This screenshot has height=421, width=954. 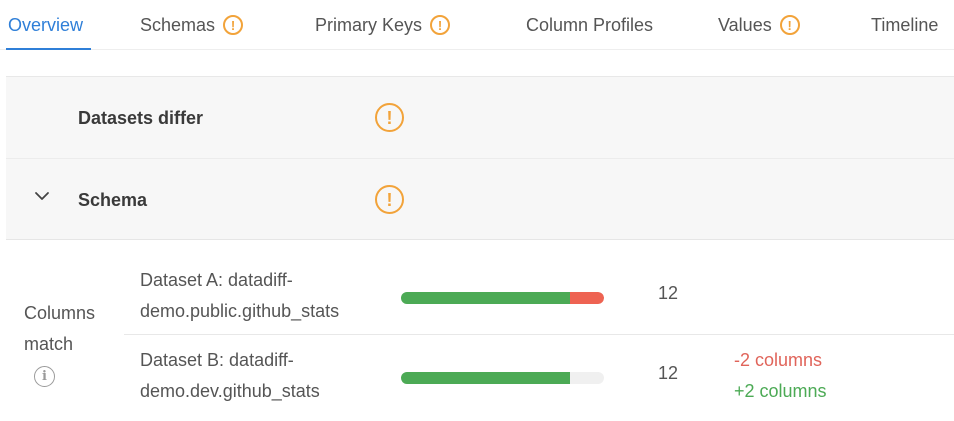 I want to click on columns-match-label: Columns match, so click(x=60, y=328).